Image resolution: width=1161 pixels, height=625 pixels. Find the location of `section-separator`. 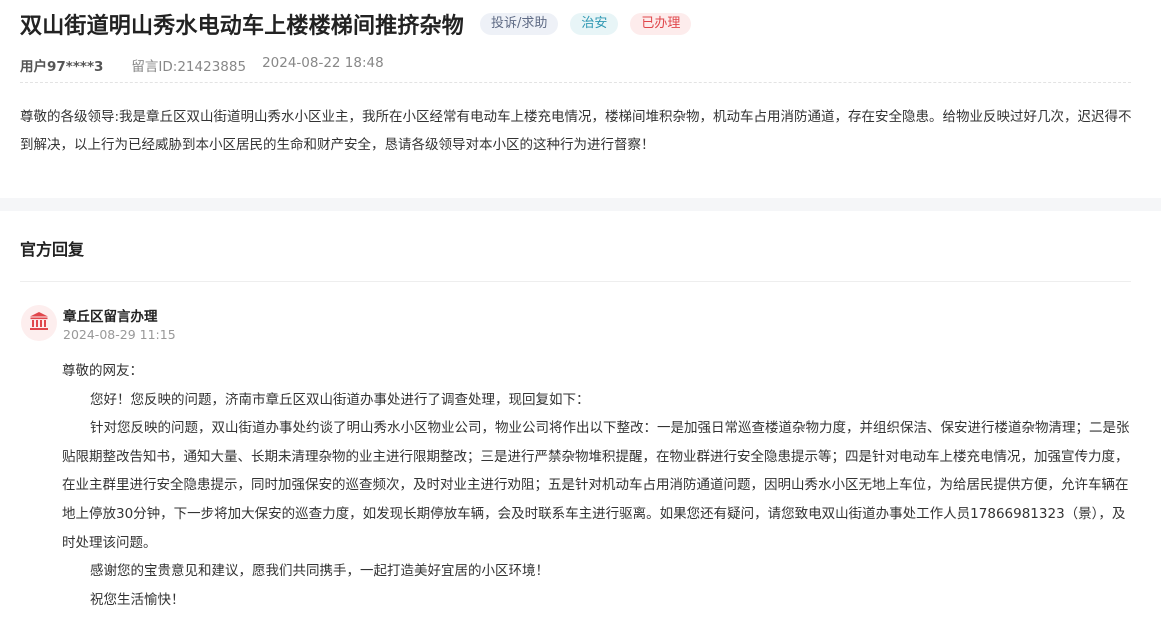

section-separator is located at coordinates (580, 204).